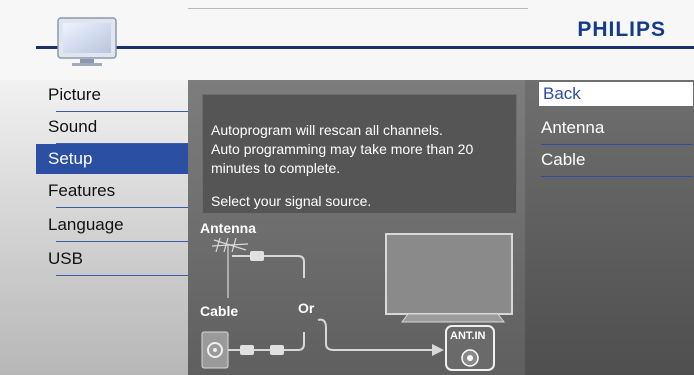 The width and height of the screenshot is (694, 375). Describe the element at coordinates (621, 29) in the screenshot. I see `brand-logo: PHILIPS` at that location.